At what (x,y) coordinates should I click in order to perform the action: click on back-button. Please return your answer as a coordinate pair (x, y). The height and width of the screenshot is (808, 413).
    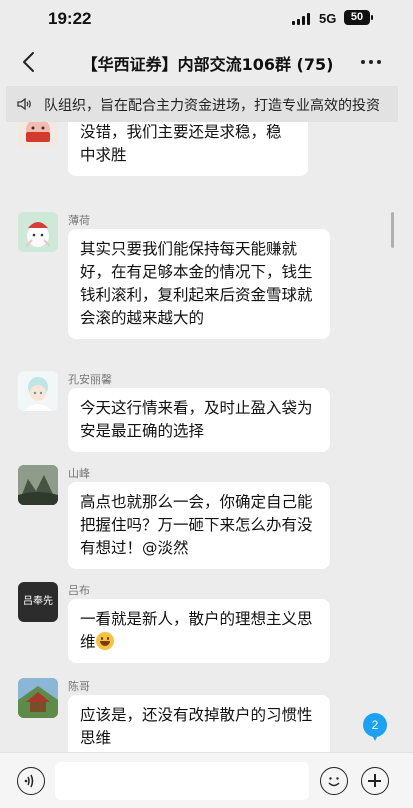
    Looking at the image, I should click on (30, 62).